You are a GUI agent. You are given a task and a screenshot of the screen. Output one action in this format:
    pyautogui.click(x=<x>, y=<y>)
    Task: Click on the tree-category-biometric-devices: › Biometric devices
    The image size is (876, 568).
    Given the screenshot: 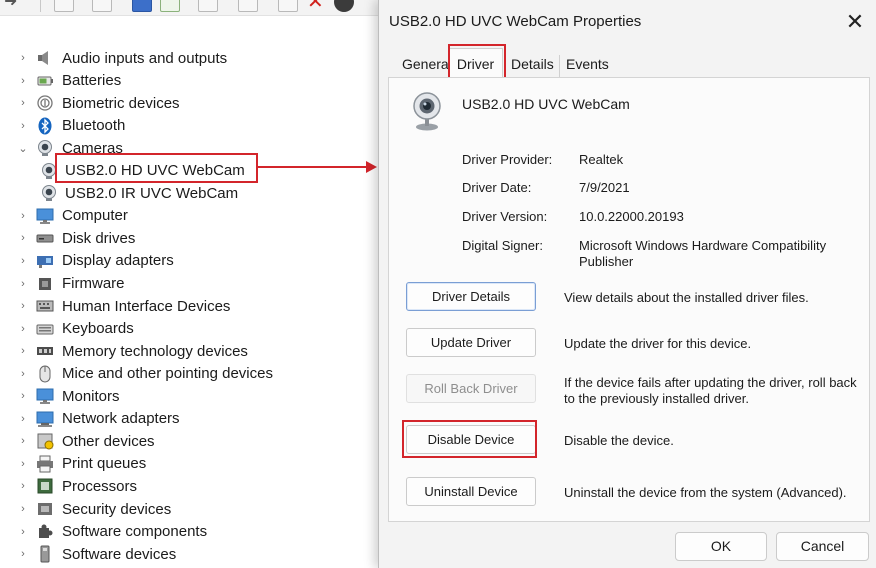 What is the action you would take?
    pyautogui.click(x=98, y=103)
    